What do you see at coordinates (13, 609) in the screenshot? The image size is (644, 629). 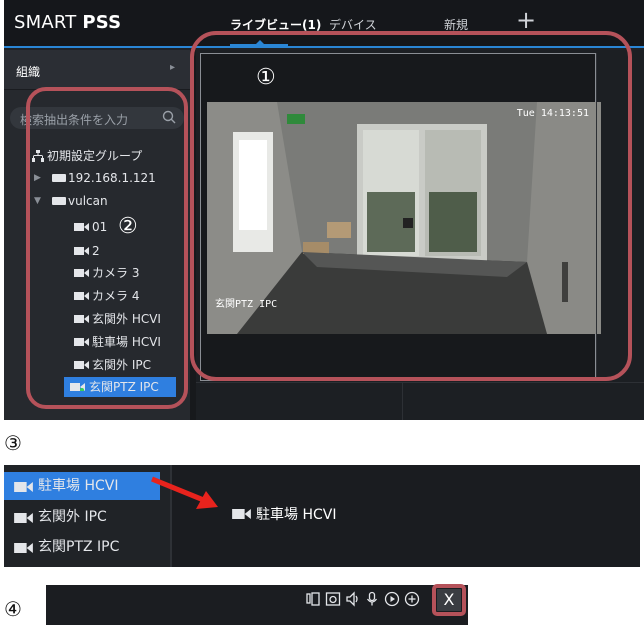 I see `annotation-number-4: ④` at bounding box center [13, 609].